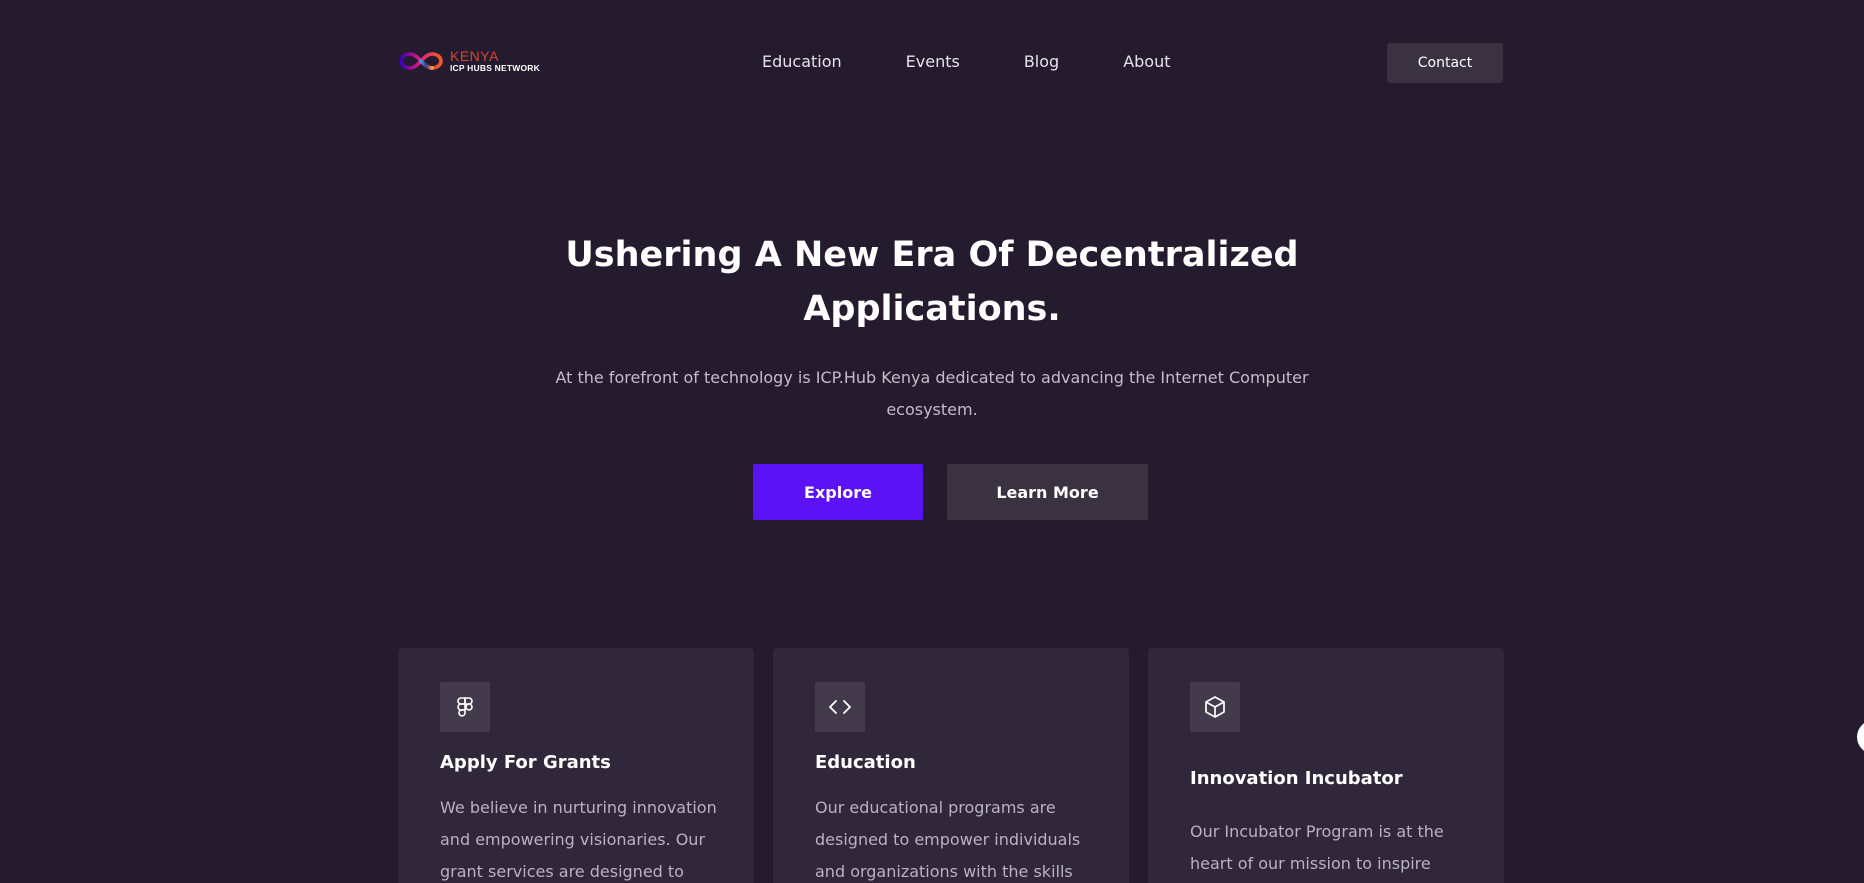 This screenshot has width=1864, height=883. What do you see at coordinates (421, 61) in the screenshot?
I see `infinity-logo-icon` at bounding box center [421, 61].